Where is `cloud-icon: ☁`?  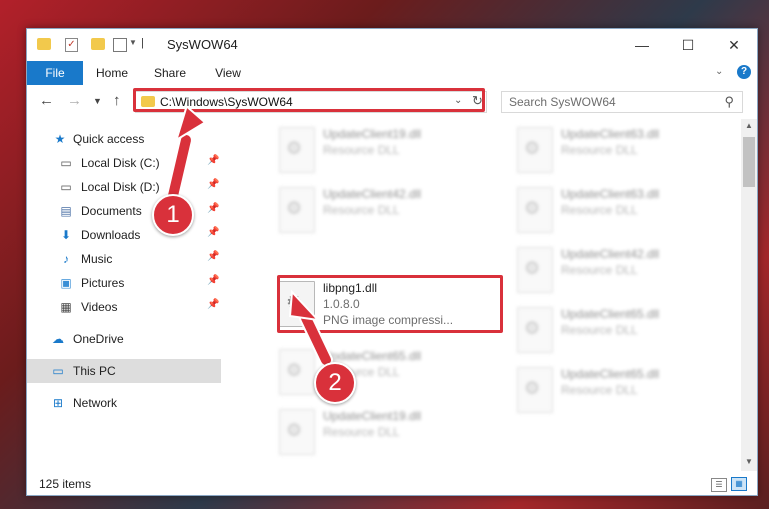
cloud-icon: ☁ is located at coordinates (58, 339).